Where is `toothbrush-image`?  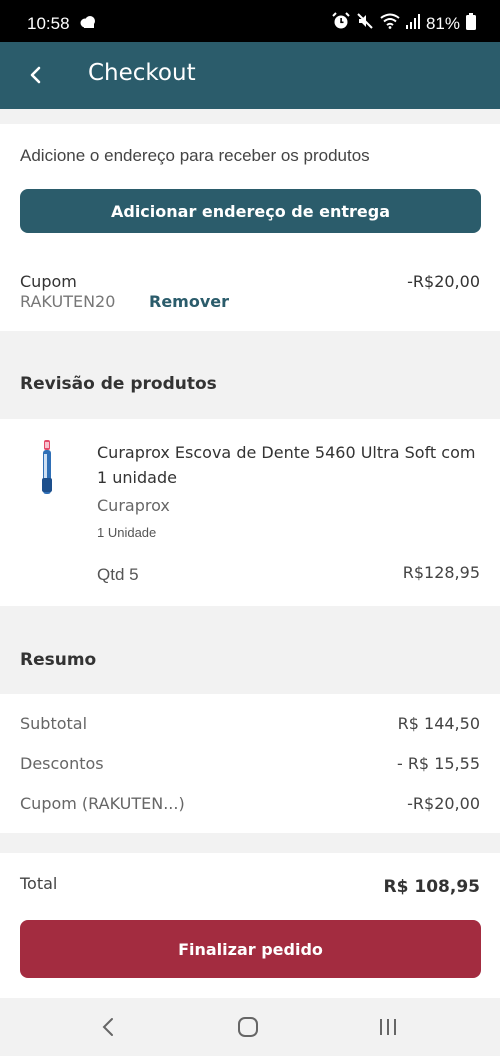
toothbrush-image is located at coordinates (47, 468).